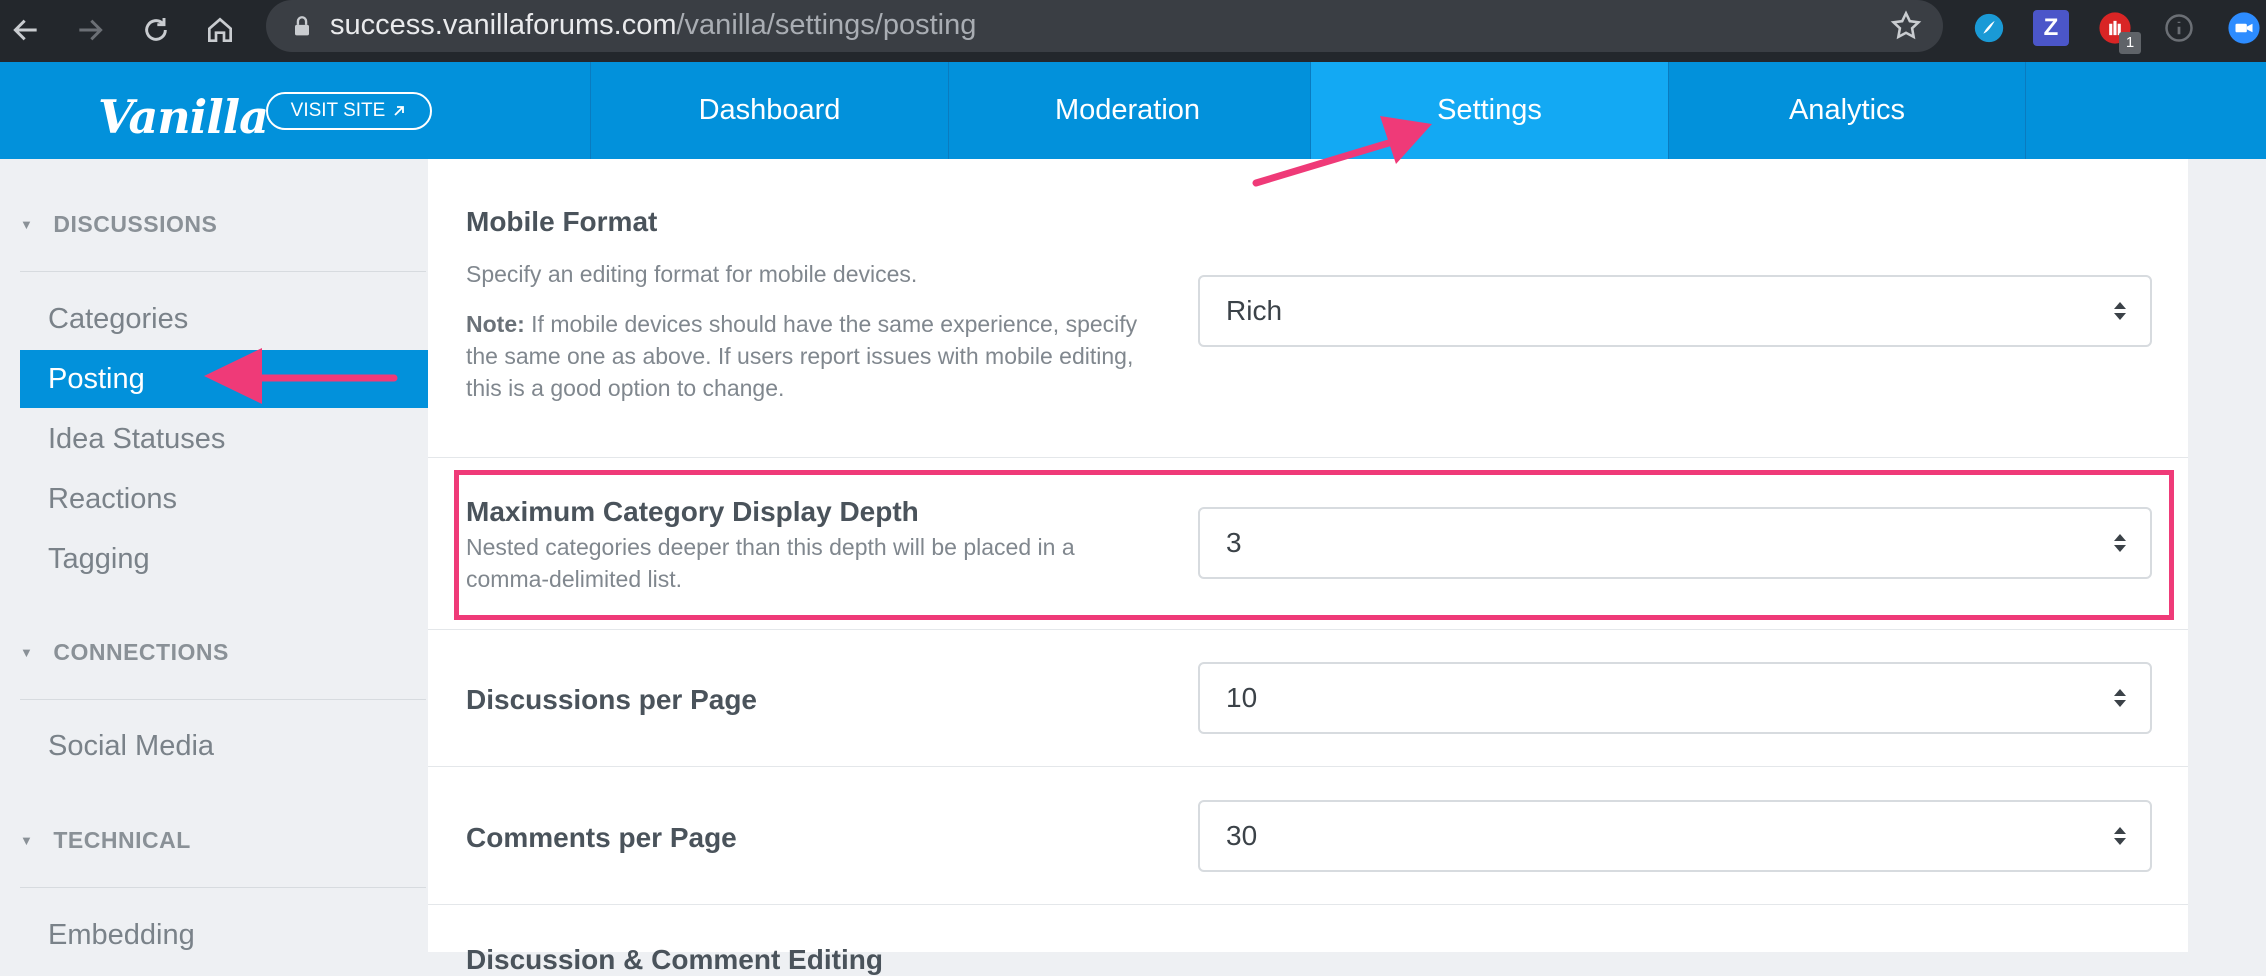 The image size is (2266, 976). What do you see at coordinates (1675, 836) in the screenshot?
I see `comments-per-page-select: 30` at bounding box center [1675, 836].